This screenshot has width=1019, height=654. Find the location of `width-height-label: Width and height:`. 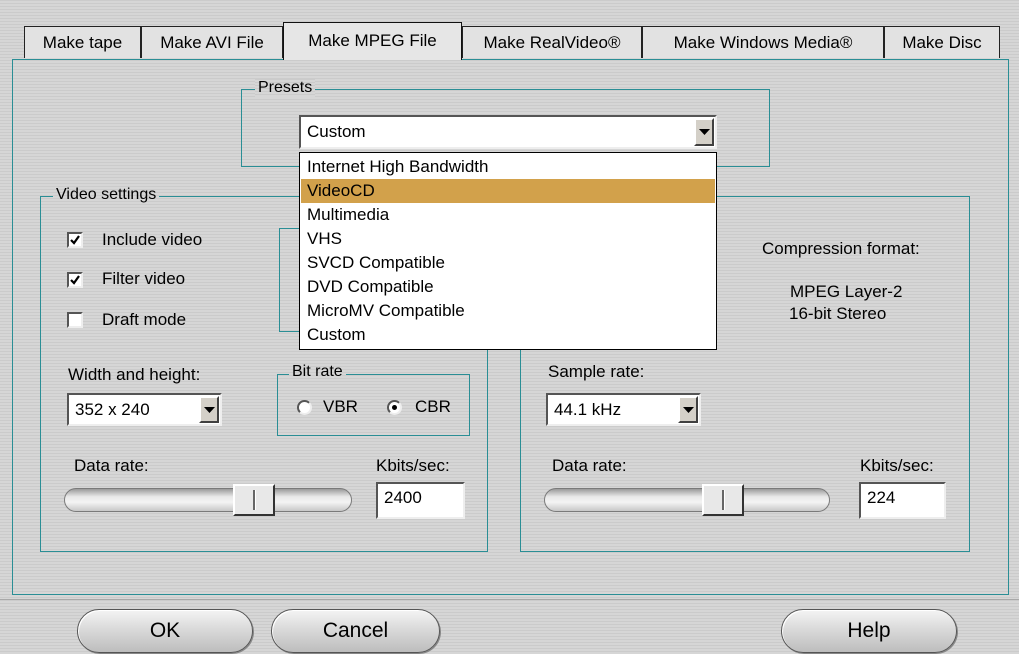

width-height-label: Width and height: is located at coordinates (134, 374).